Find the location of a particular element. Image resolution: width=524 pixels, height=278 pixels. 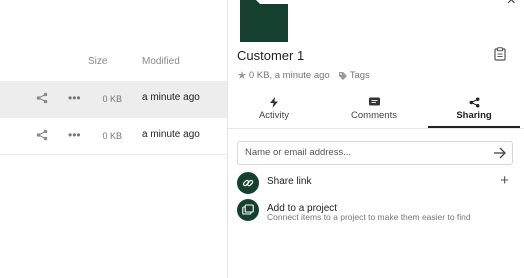

tab-comments: Comments is located at coordinates (374, 111).